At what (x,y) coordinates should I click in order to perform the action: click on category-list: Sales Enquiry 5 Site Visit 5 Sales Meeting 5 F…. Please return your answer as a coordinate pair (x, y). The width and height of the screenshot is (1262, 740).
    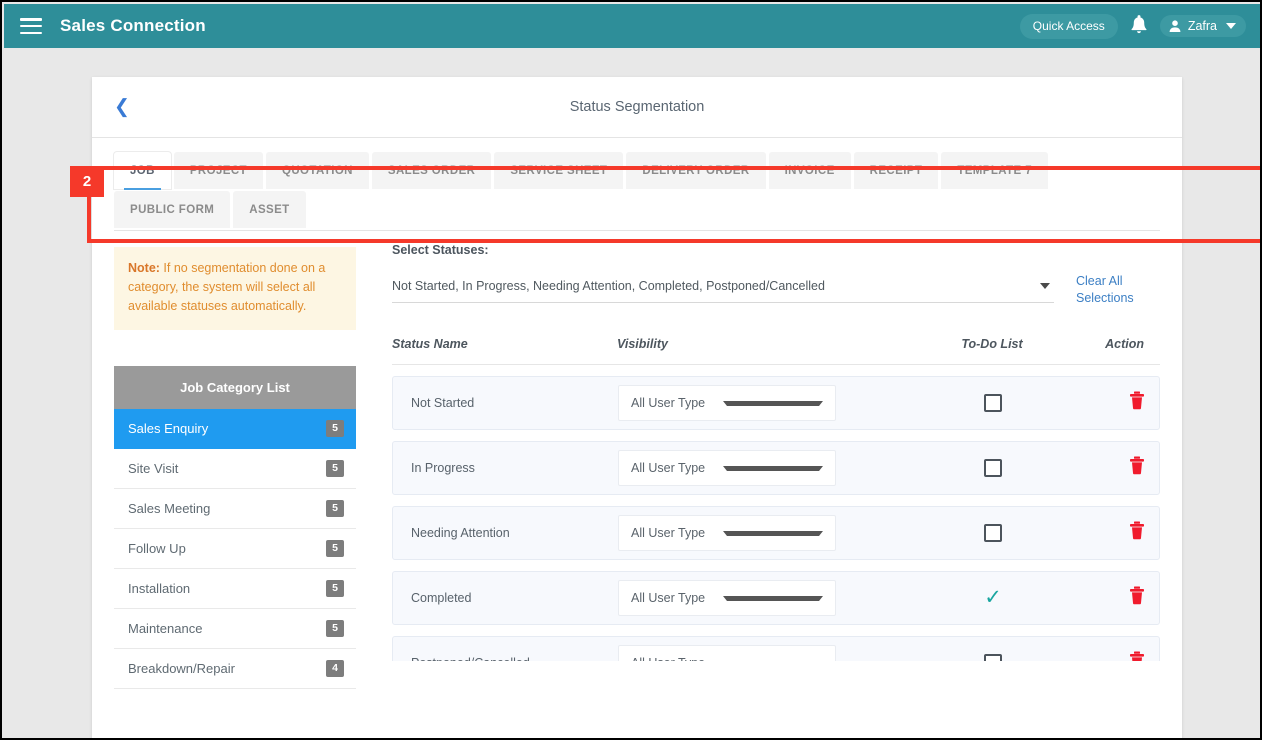
    Looking at the image, I should click on (235, 549).